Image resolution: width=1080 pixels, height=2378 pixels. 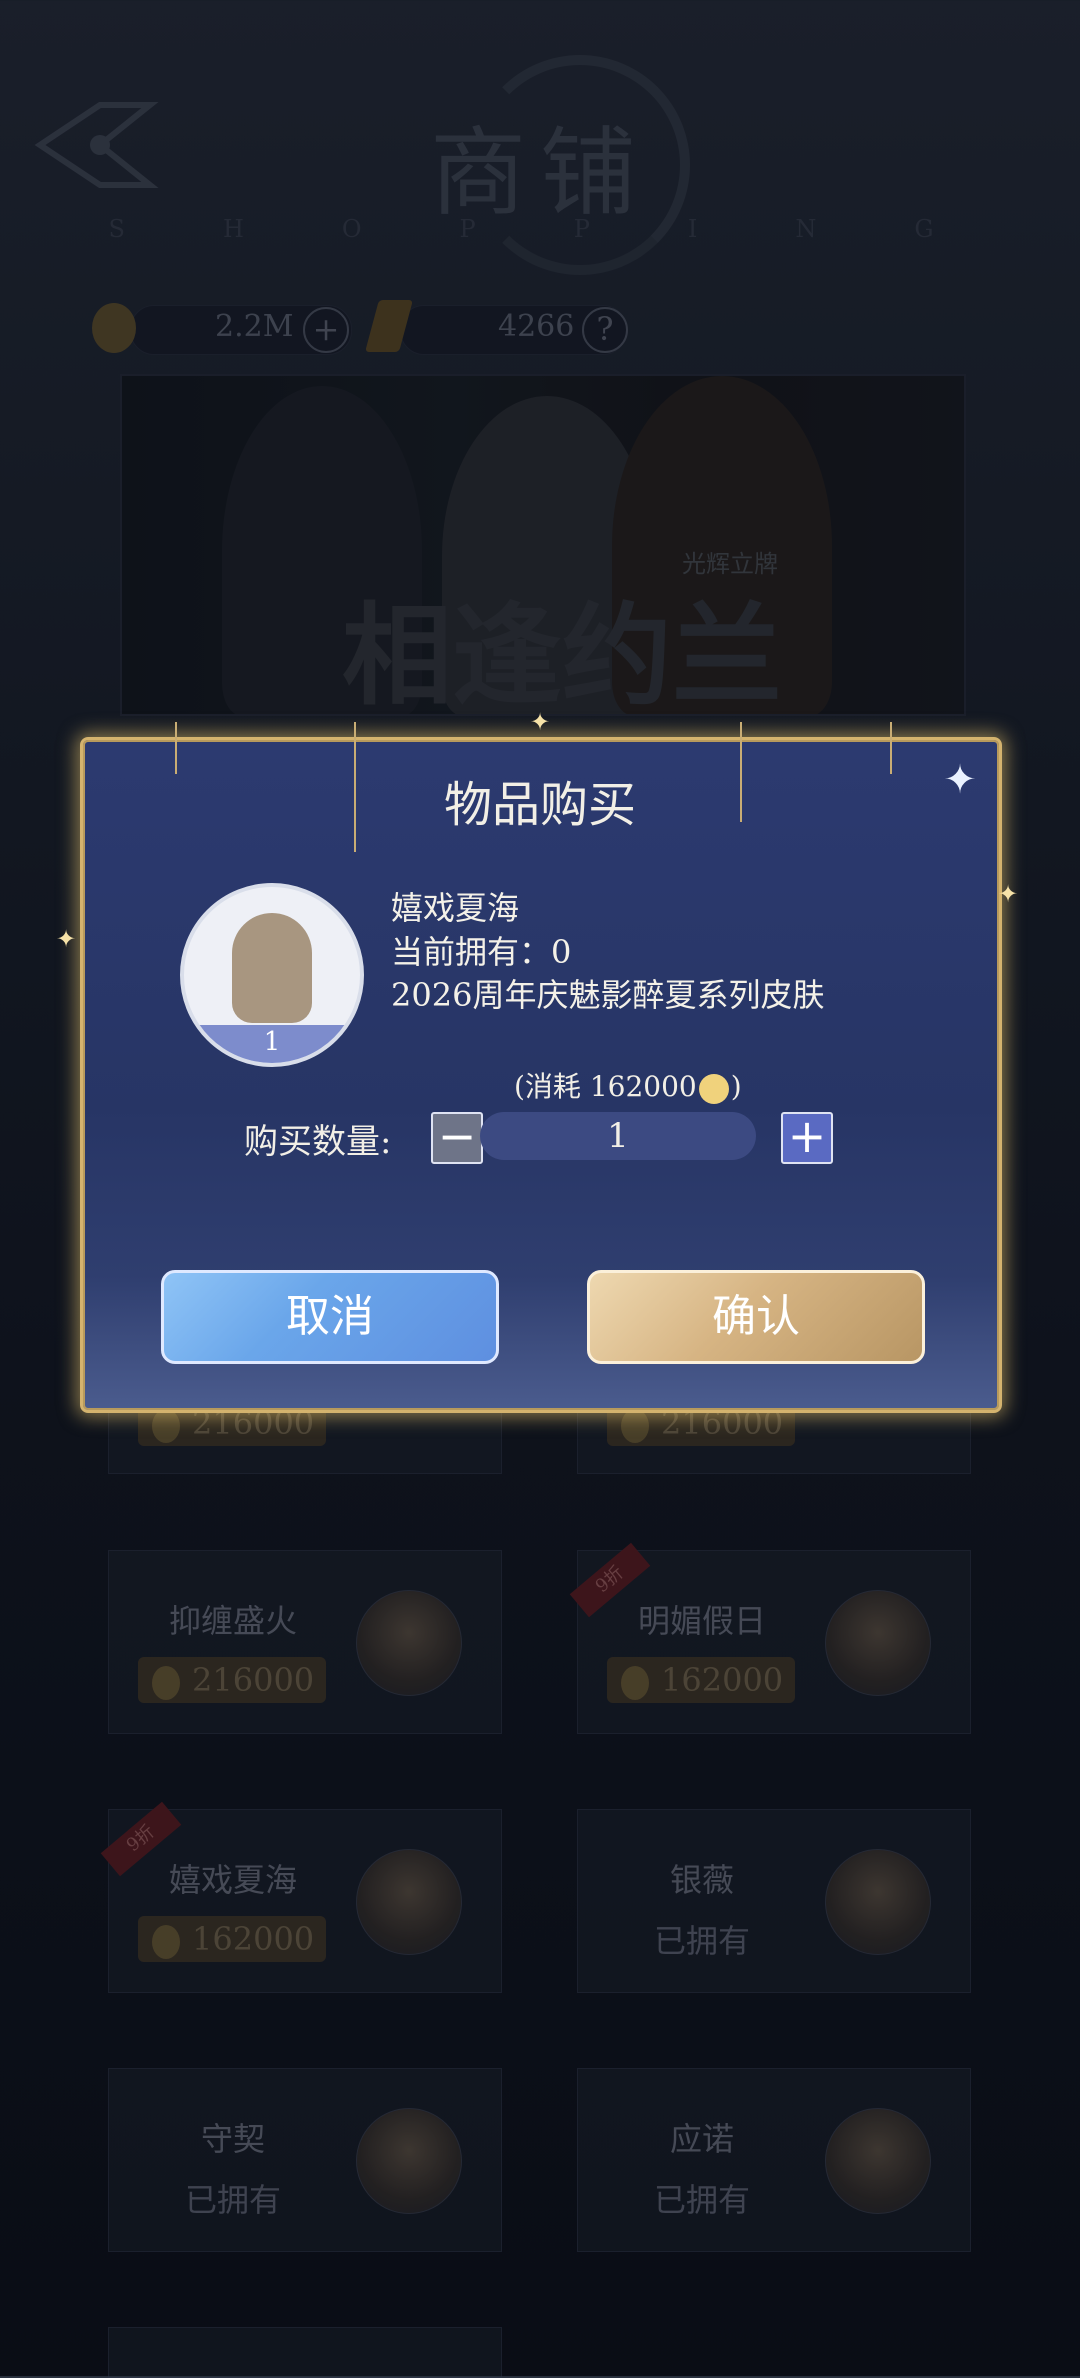 What do you see at coordinates (960, 780) in the screenshot?
I see `close-star-icon: ✦` at bounding box center [960, 780].